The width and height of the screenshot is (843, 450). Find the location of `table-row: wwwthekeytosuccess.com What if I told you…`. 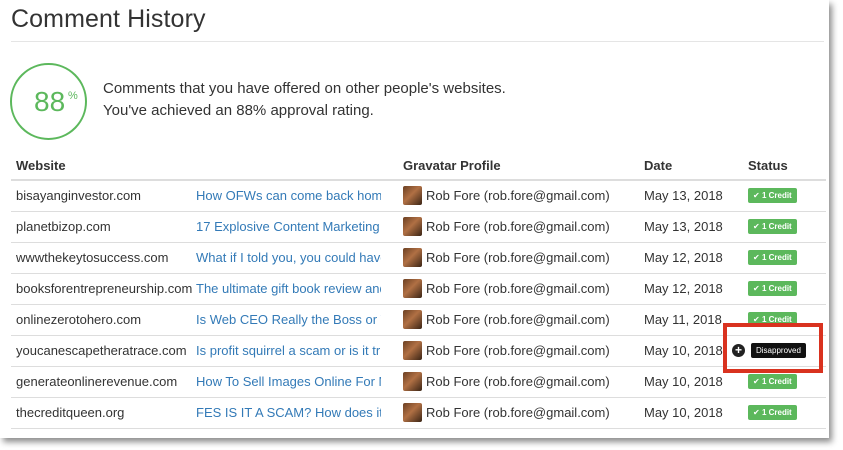

table-row: wwwthekeytosuccess.com What if I told you… is located at coordinates (418, 258).